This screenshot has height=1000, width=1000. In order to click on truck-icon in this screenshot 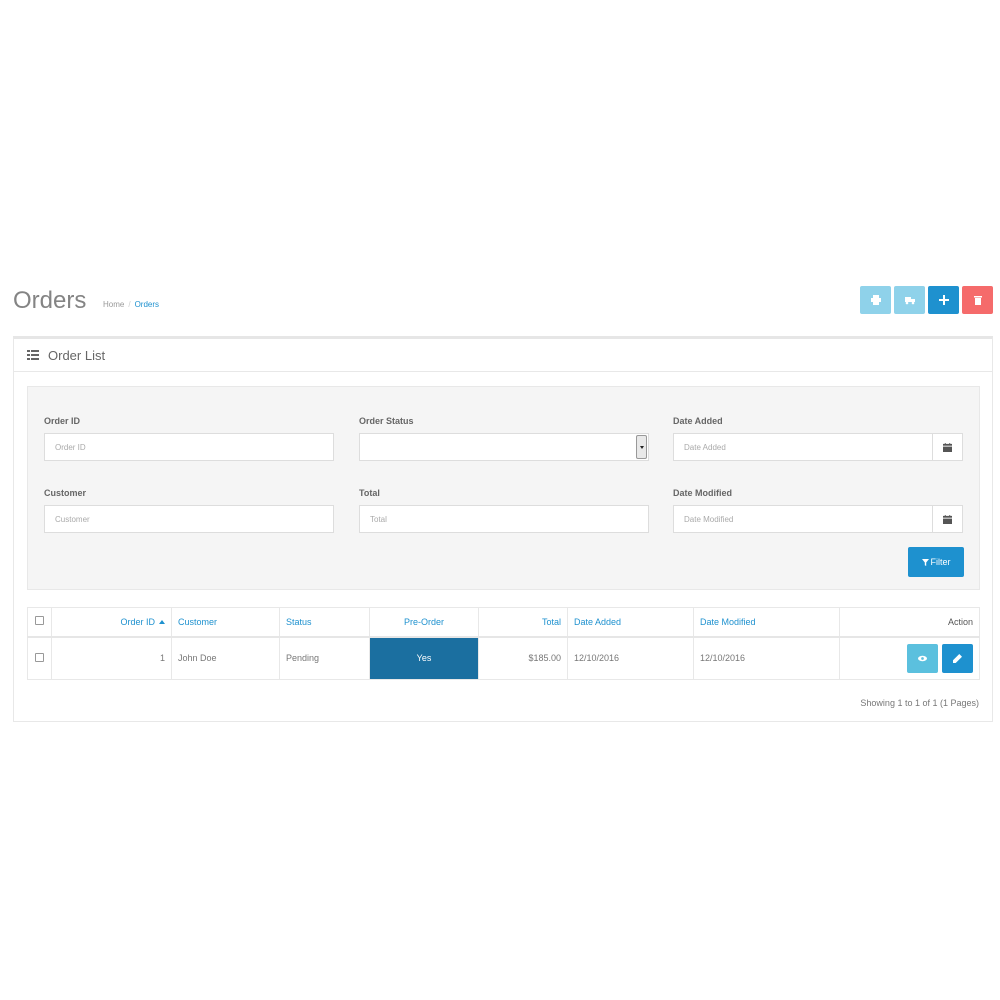, I will do `click(909, 301)`.